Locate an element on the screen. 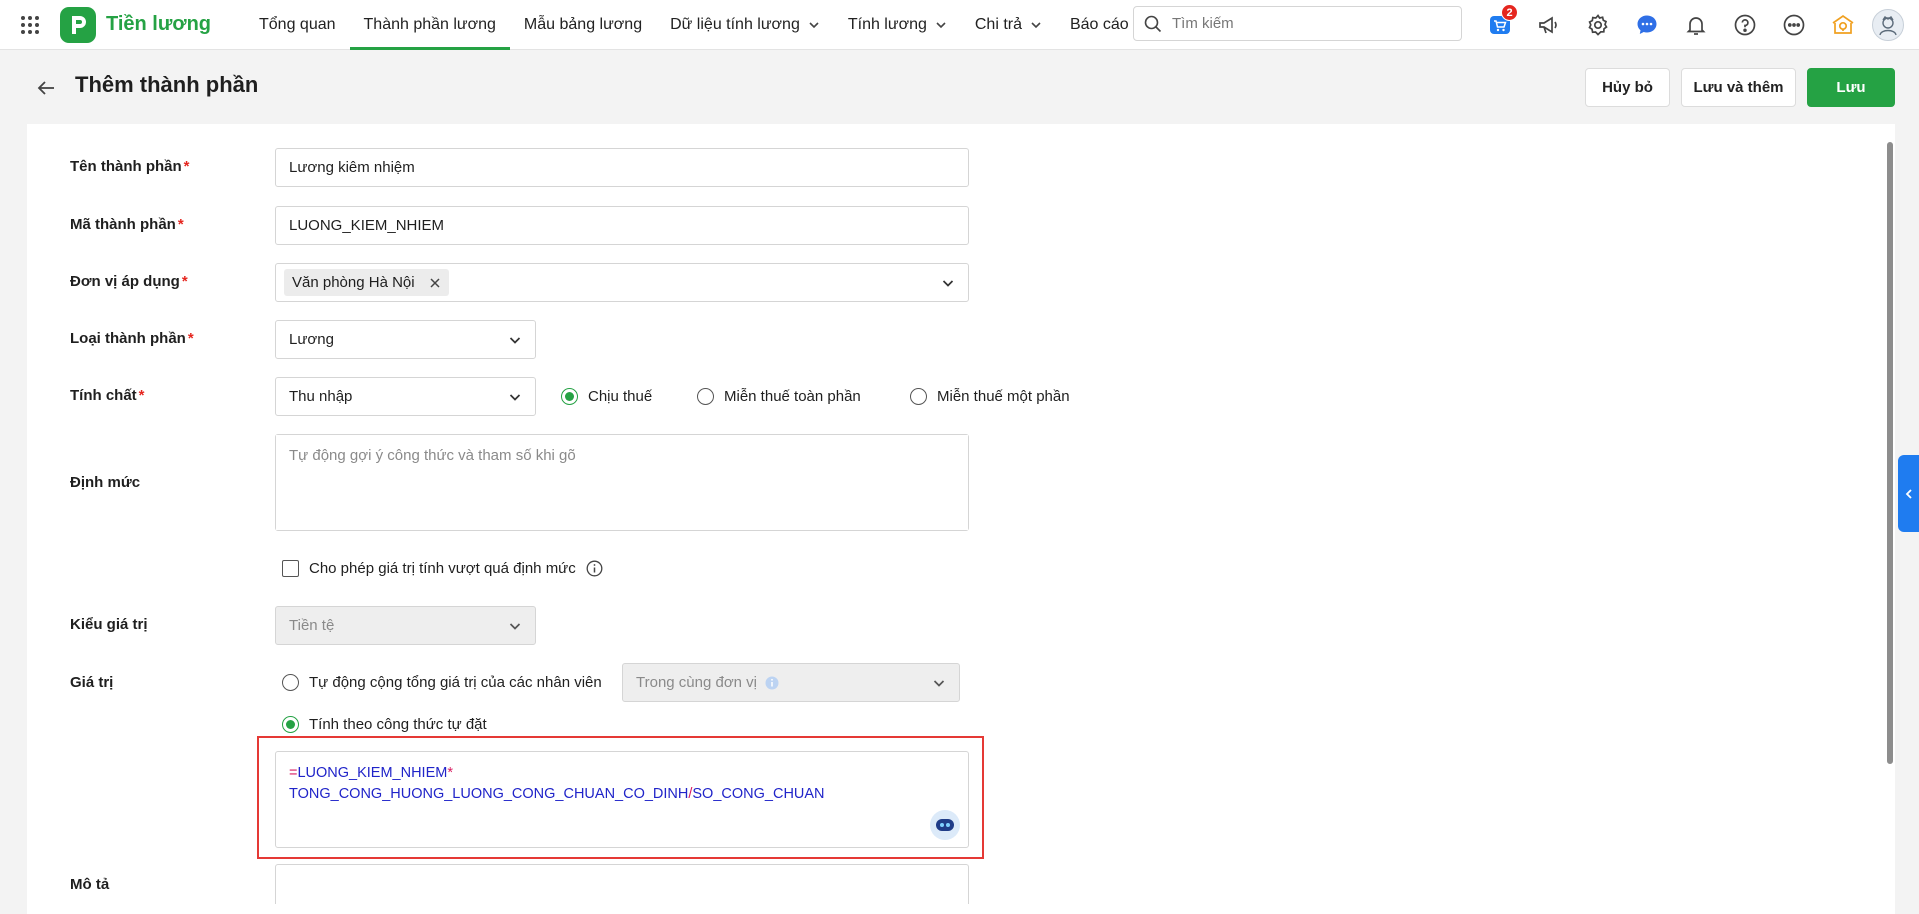 The height and width of the screenshot is (914, 1919). save-and-add-button: Lưu và thêm is located at coordinates (1738, 87).